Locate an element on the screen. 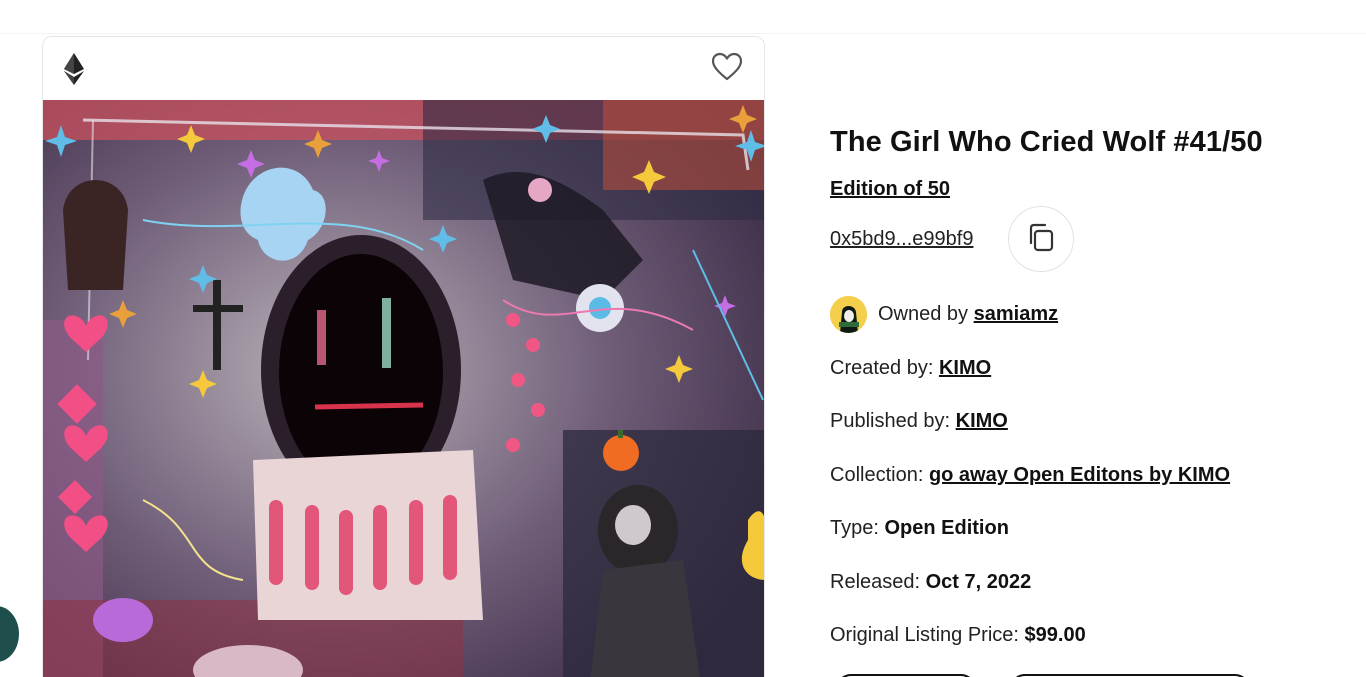 The height and width of the screenshot is (677, 1366). published-by-row: Published by: KIMO is located at coordinates (919, 421).